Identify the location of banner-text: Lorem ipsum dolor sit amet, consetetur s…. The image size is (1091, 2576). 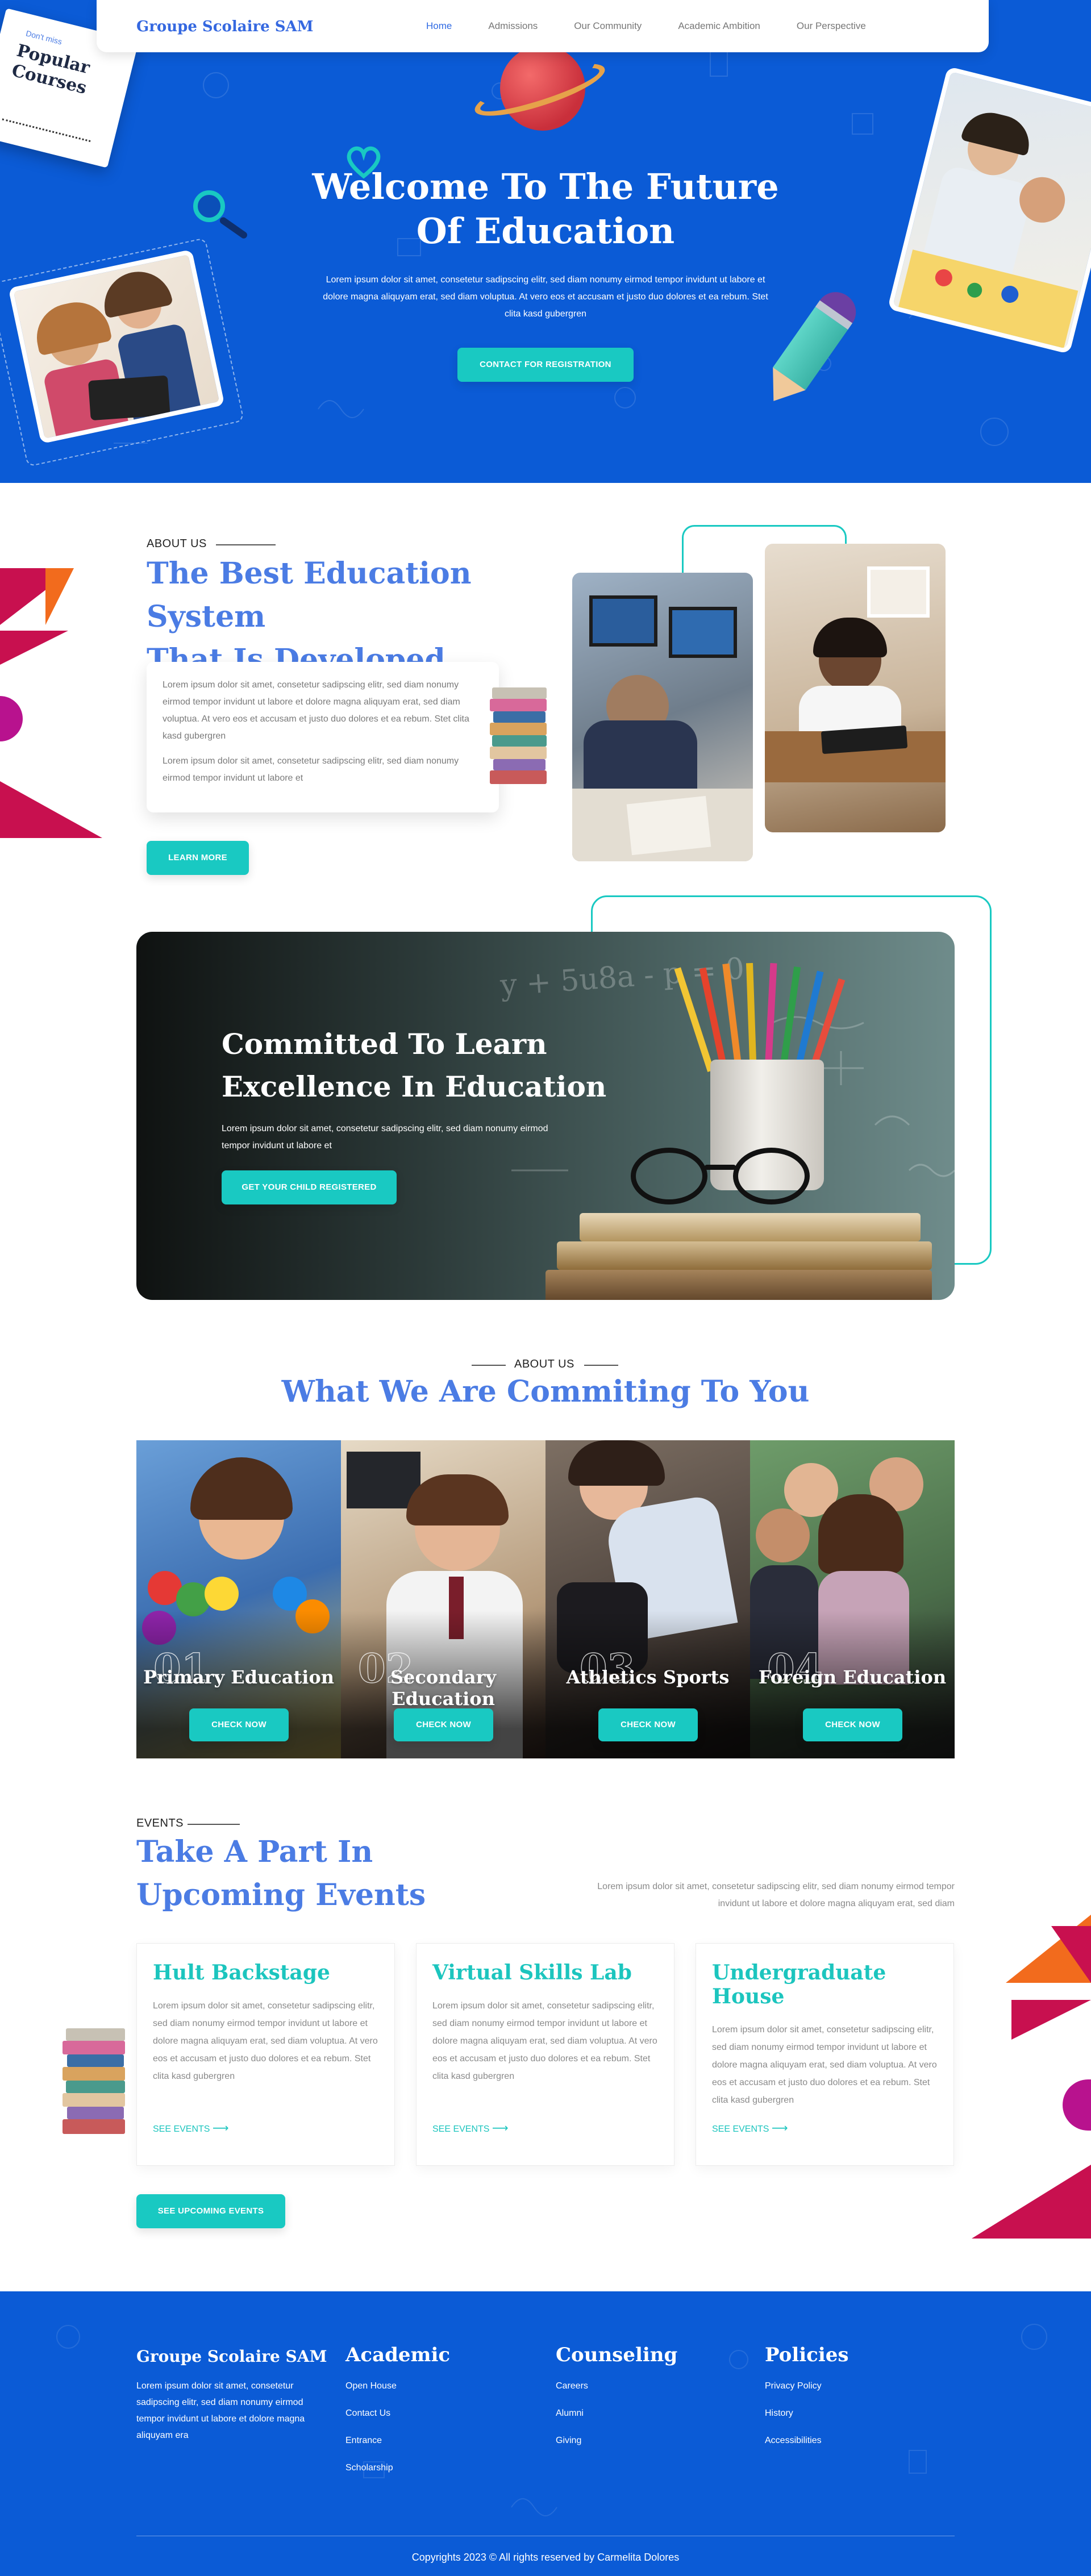
(385, 1137).